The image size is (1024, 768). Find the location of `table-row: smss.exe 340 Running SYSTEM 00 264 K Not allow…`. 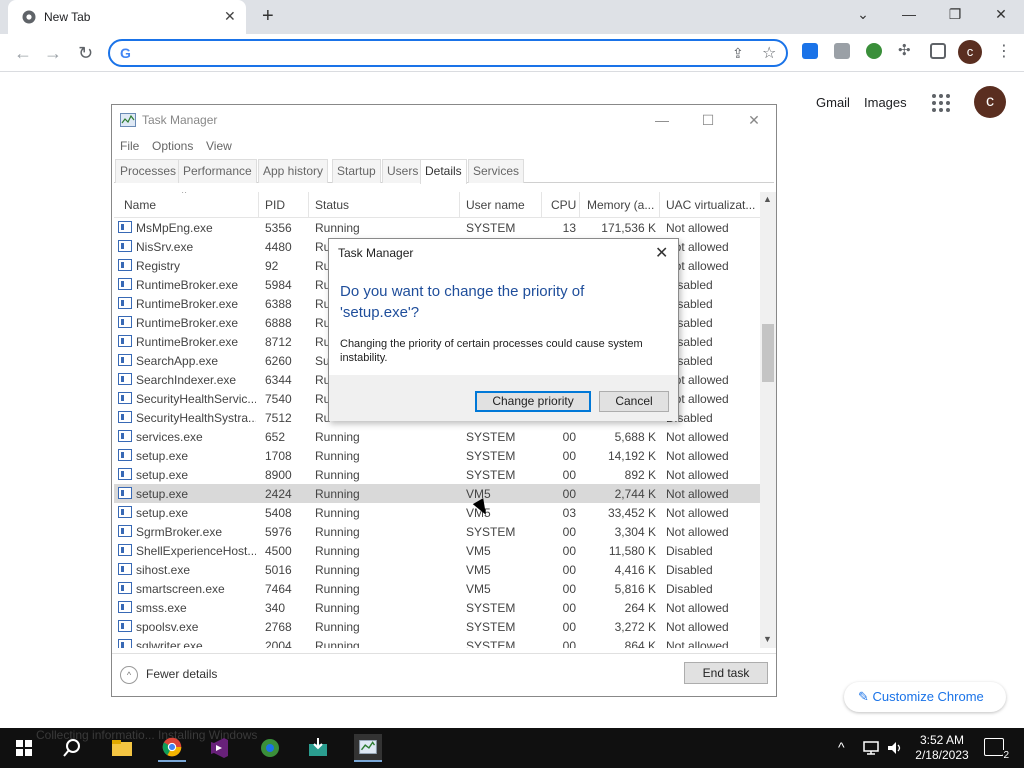

table-row: smss.exe 340 Running SYSTEM 00 264 K Not allow… is located at coordinates (437, 607).